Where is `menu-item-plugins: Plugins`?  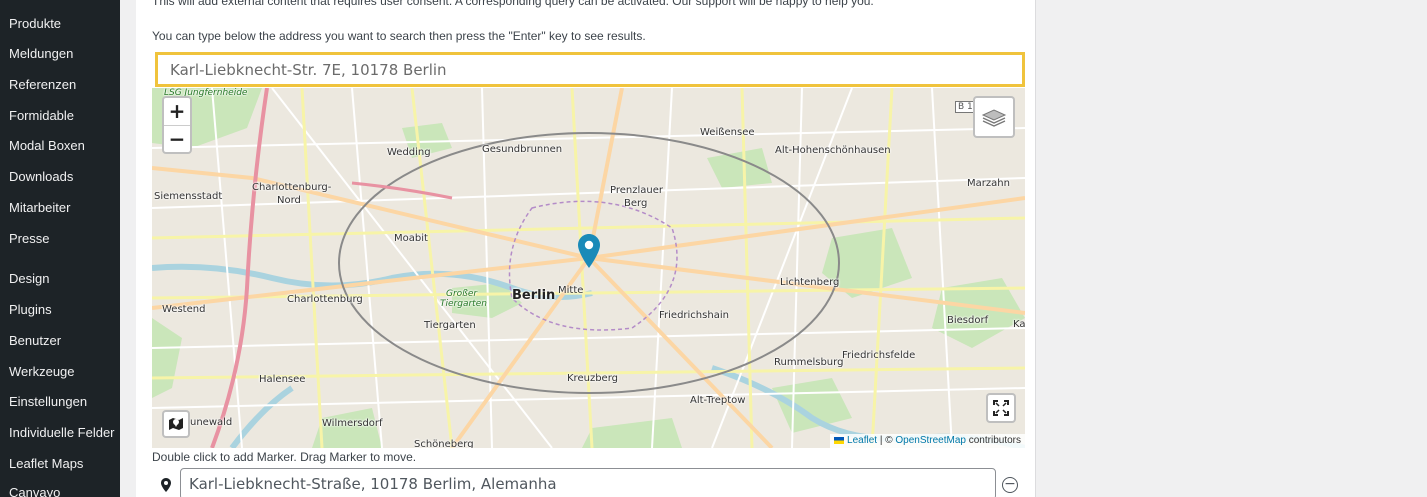 menu-item-plugins: Plugins is located at coordinates (60, 310).